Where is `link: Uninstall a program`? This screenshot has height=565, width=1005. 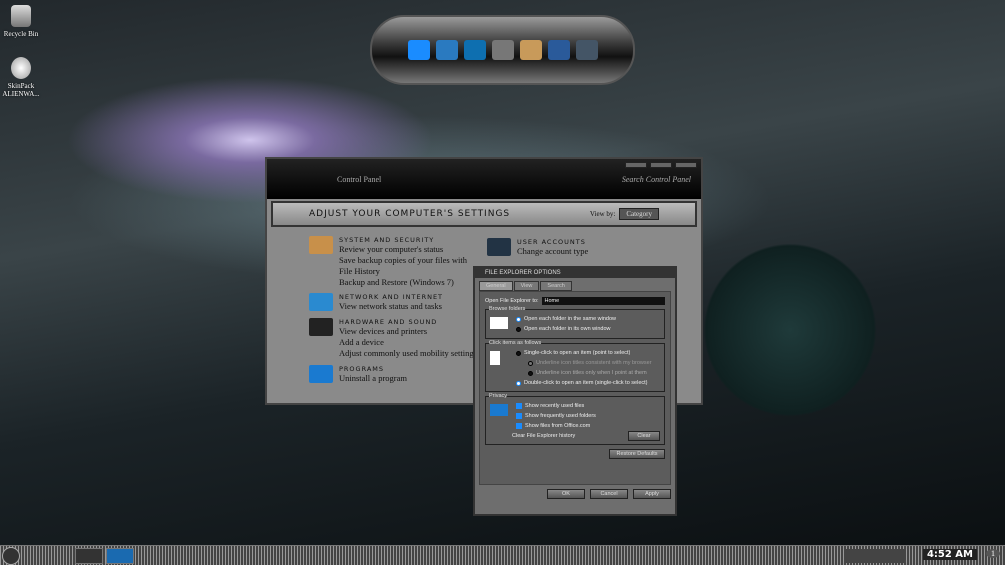 link: Uninstall a program is located at coordinates (373, 378).